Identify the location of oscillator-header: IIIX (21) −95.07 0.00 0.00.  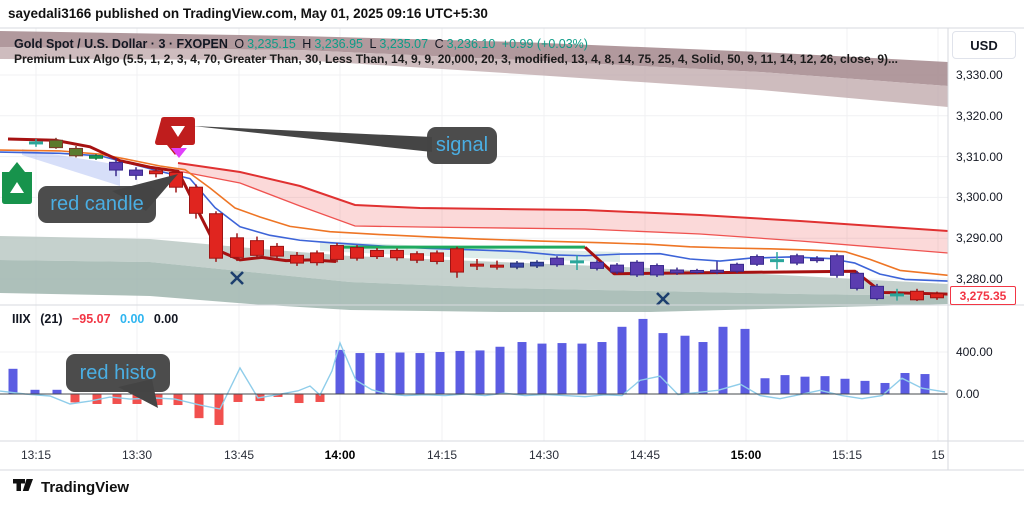
(98, 319).